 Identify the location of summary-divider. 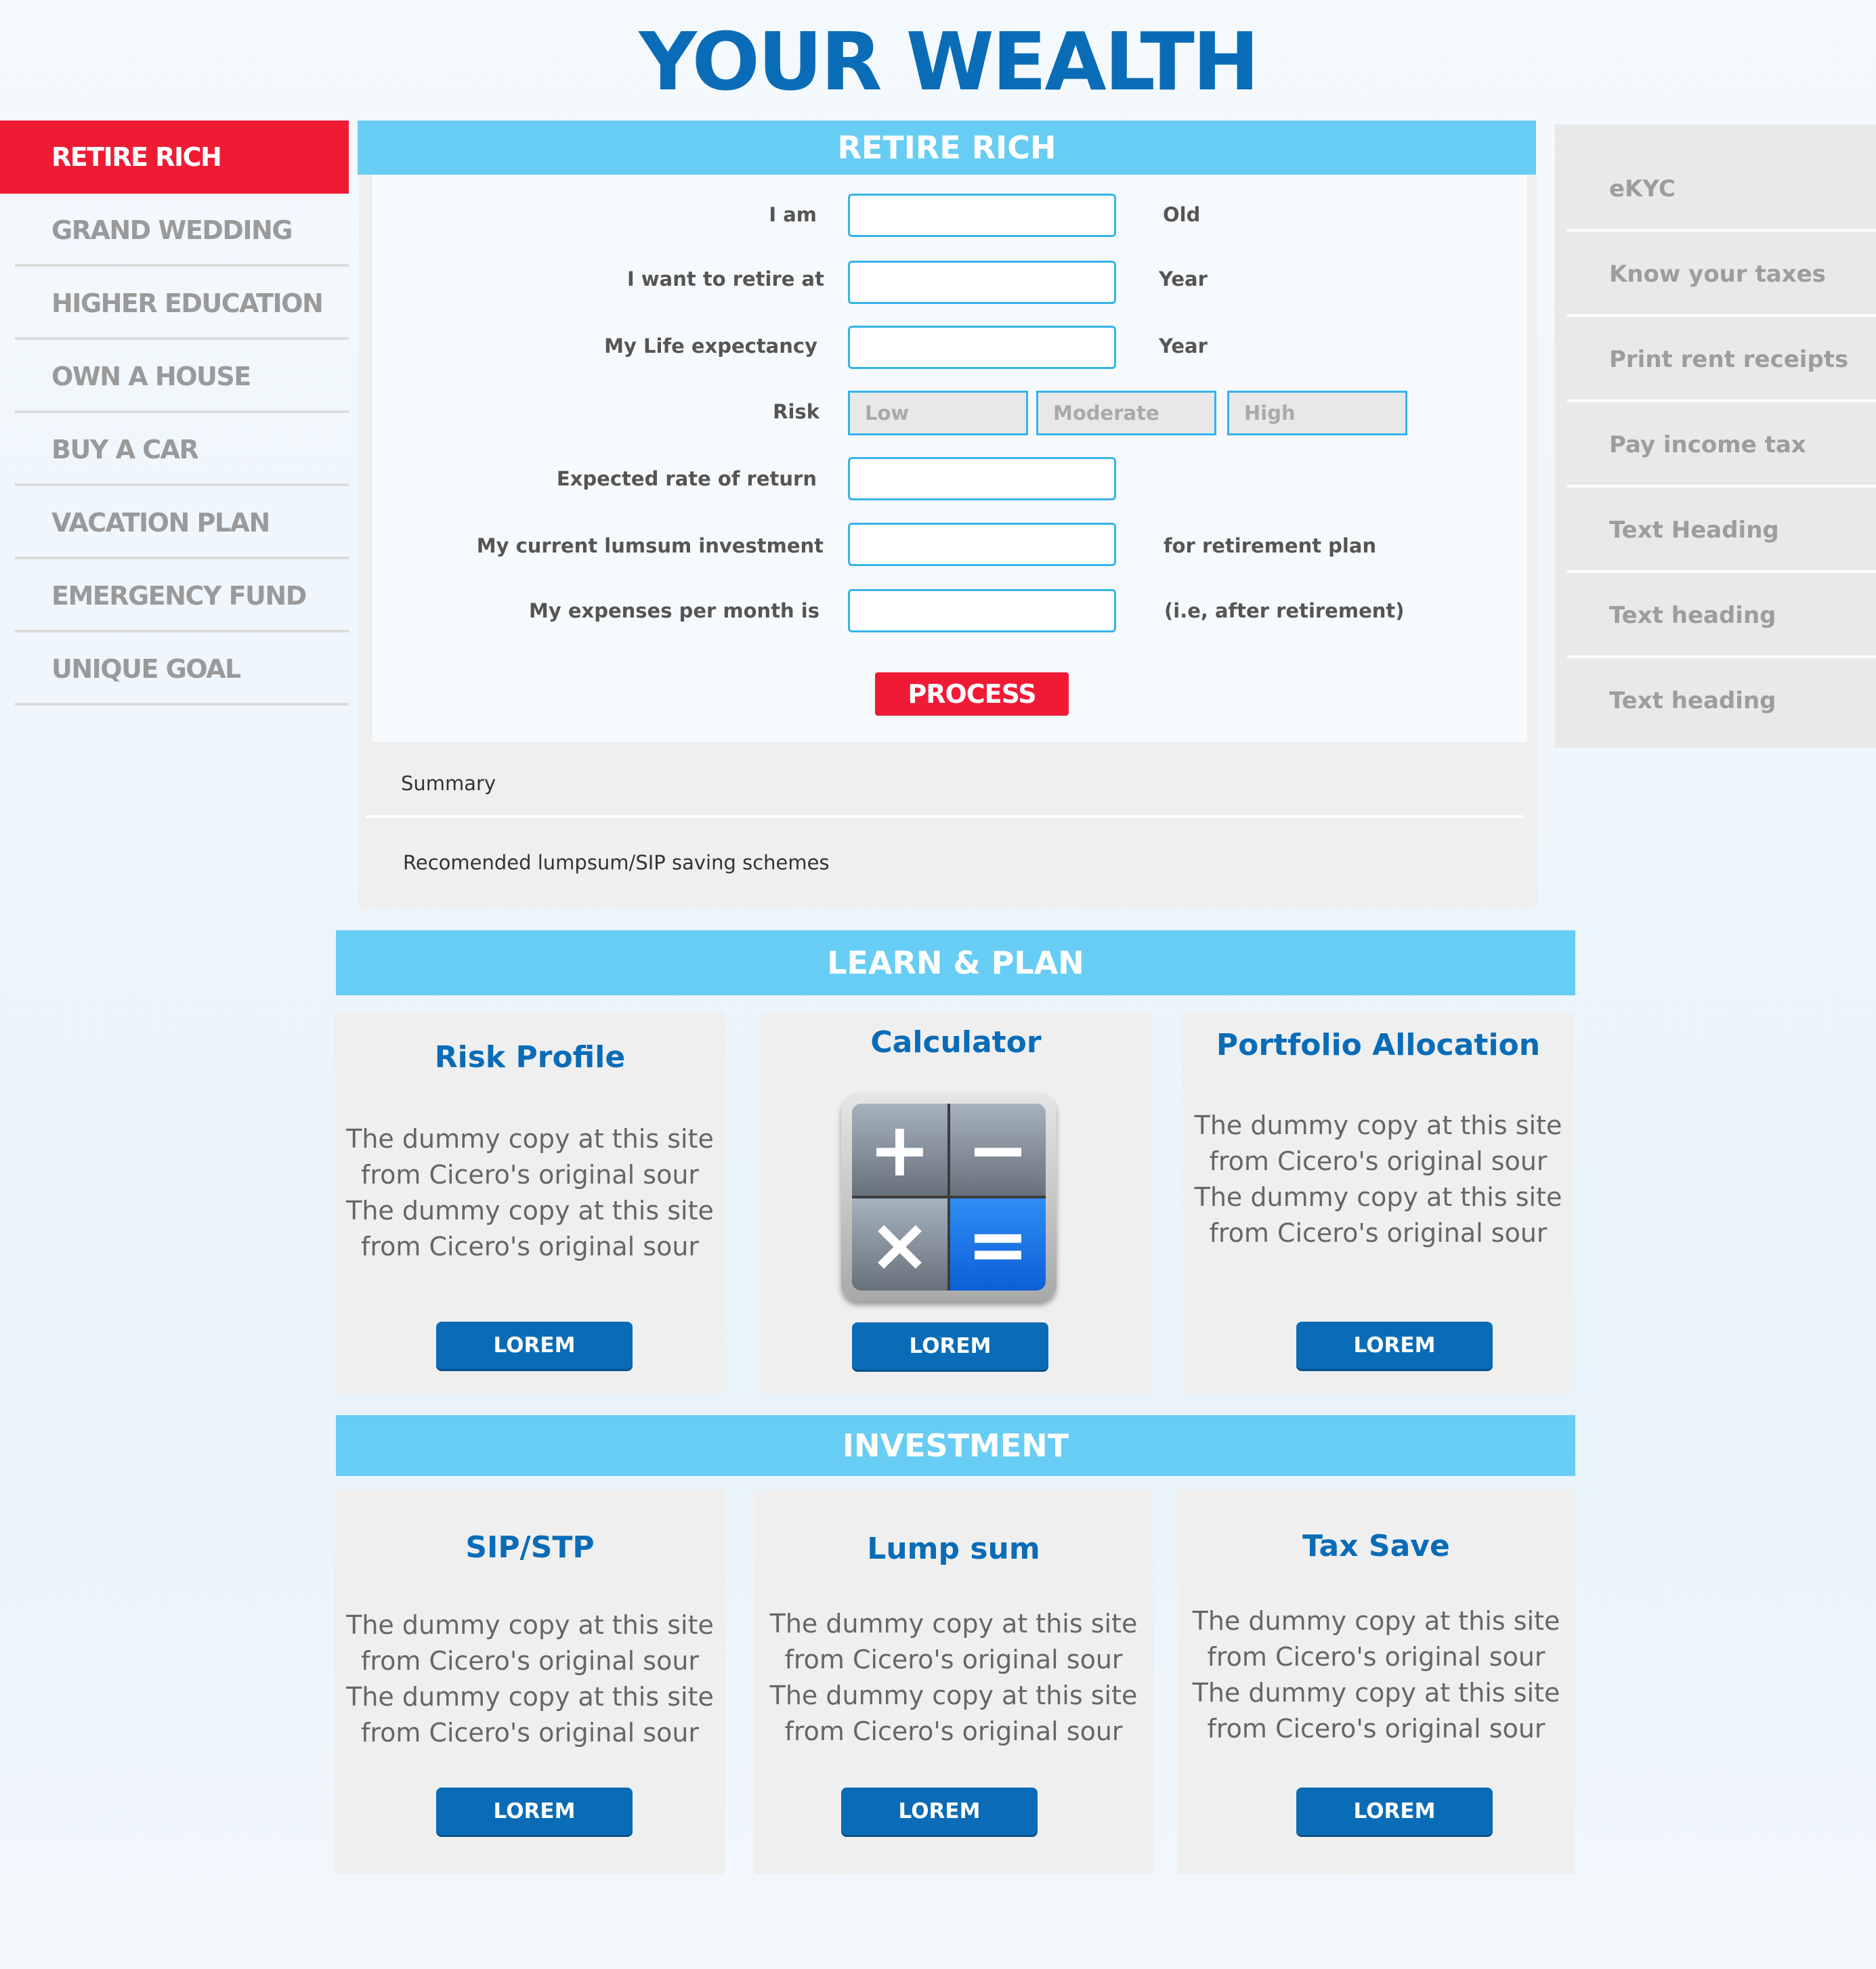
(945, 816).